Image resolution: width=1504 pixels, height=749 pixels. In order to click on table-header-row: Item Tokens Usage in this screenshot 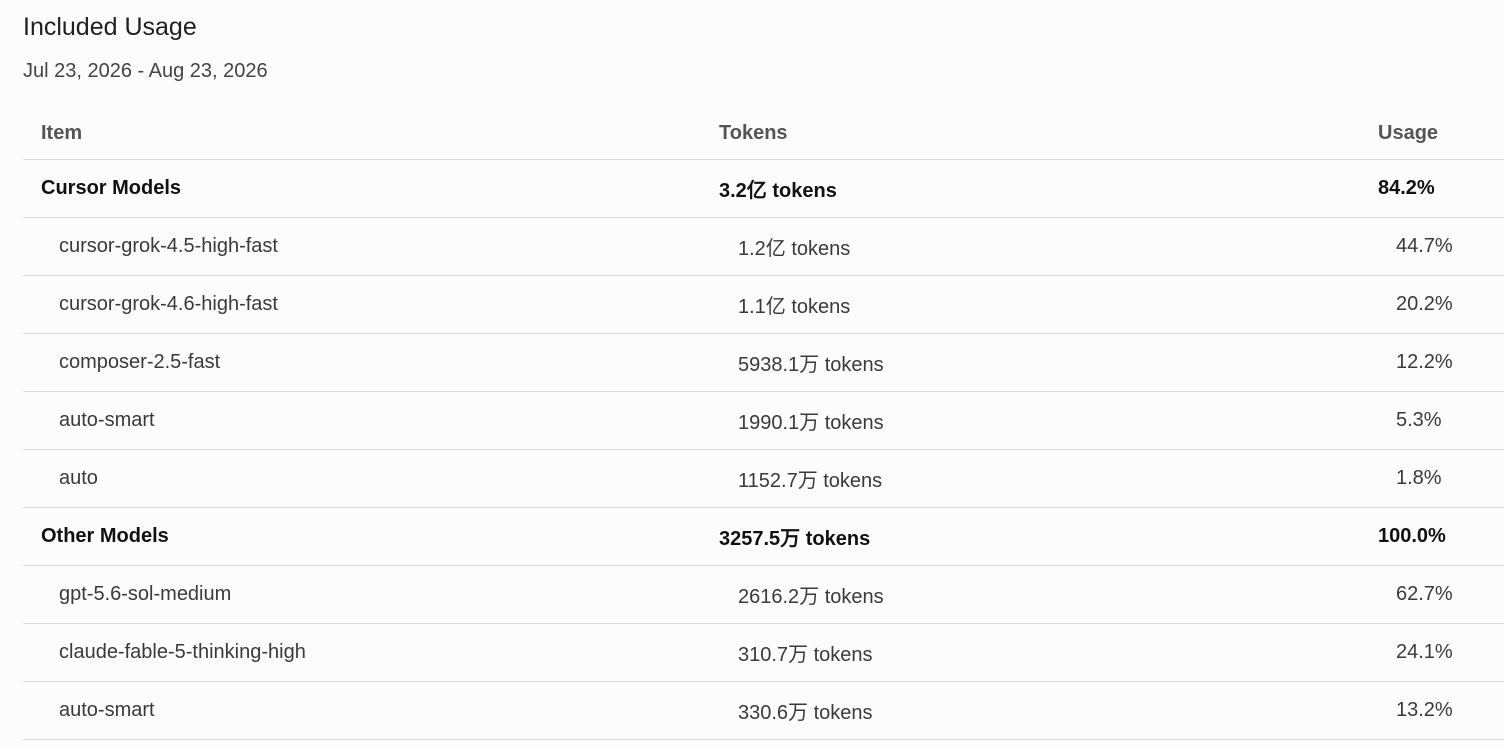, I will do `click(763, 134)`.